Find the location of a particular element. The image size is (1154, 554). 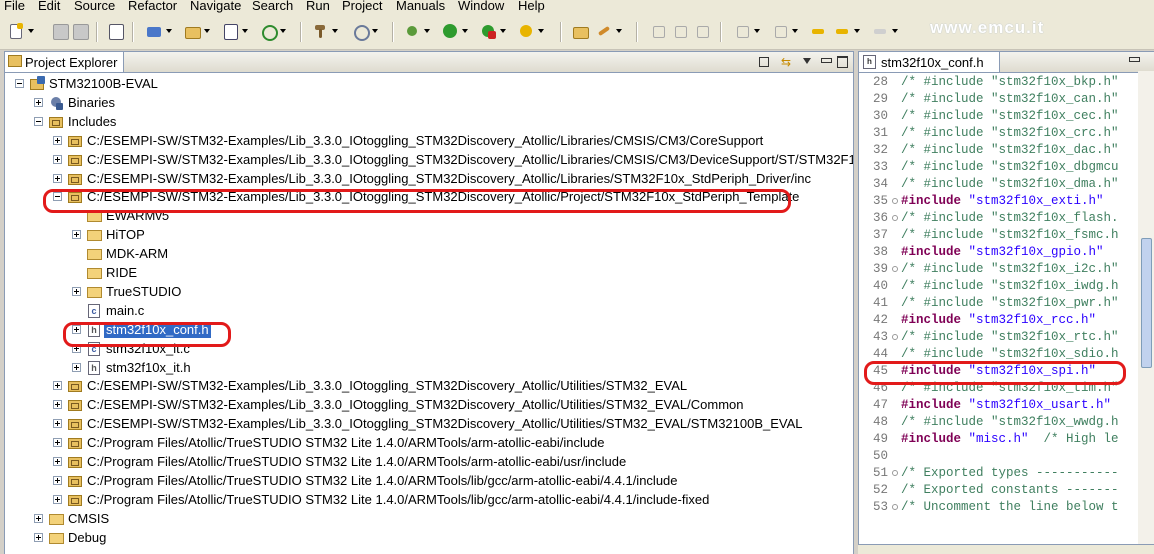

menu-run: Run is located at coordinates (318, 6).